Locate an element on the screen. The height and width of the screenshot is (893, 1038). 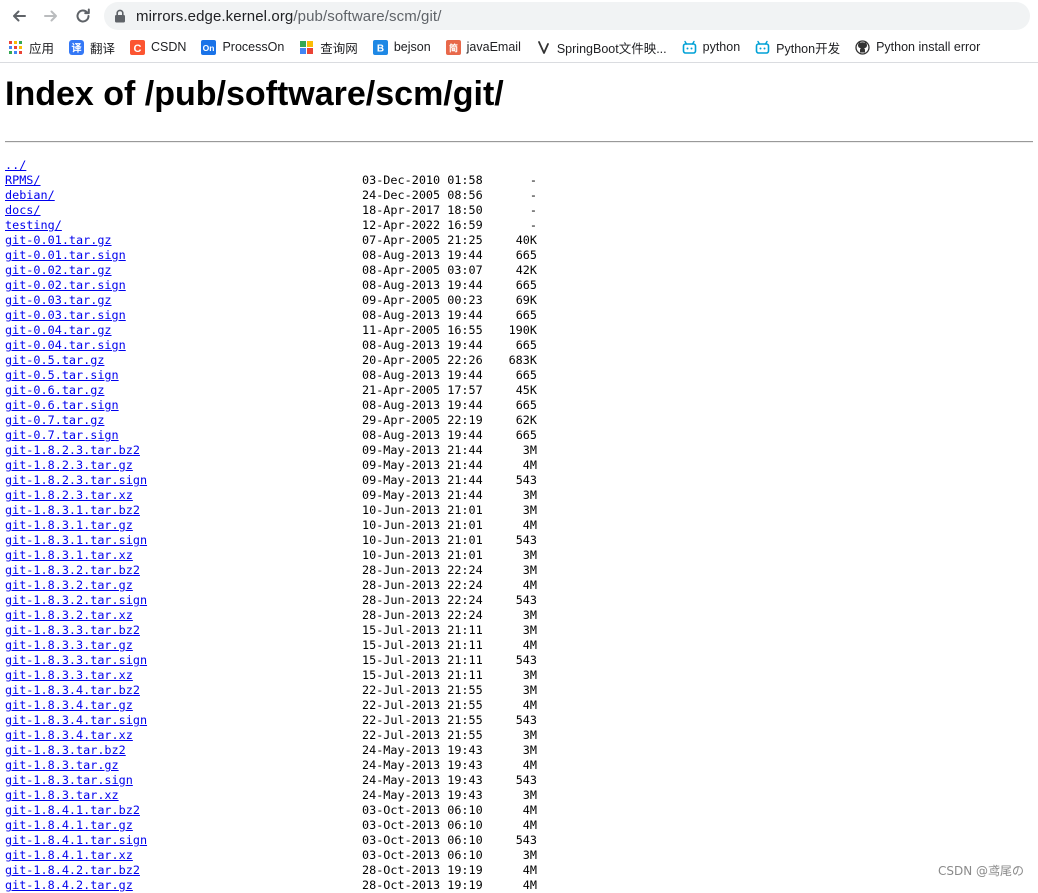
reload-button is located at coordinates (83, 16).